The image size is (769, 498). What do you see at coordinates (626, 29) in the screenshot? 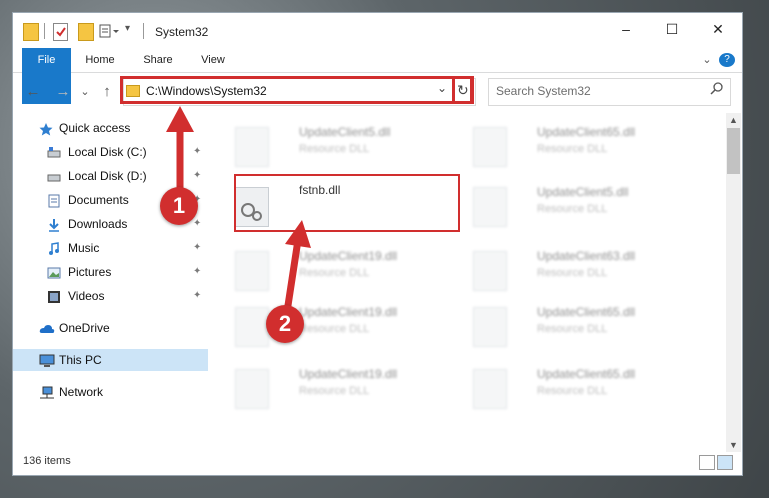
I see `minimize-button: –` at bounding box center [626, 29].